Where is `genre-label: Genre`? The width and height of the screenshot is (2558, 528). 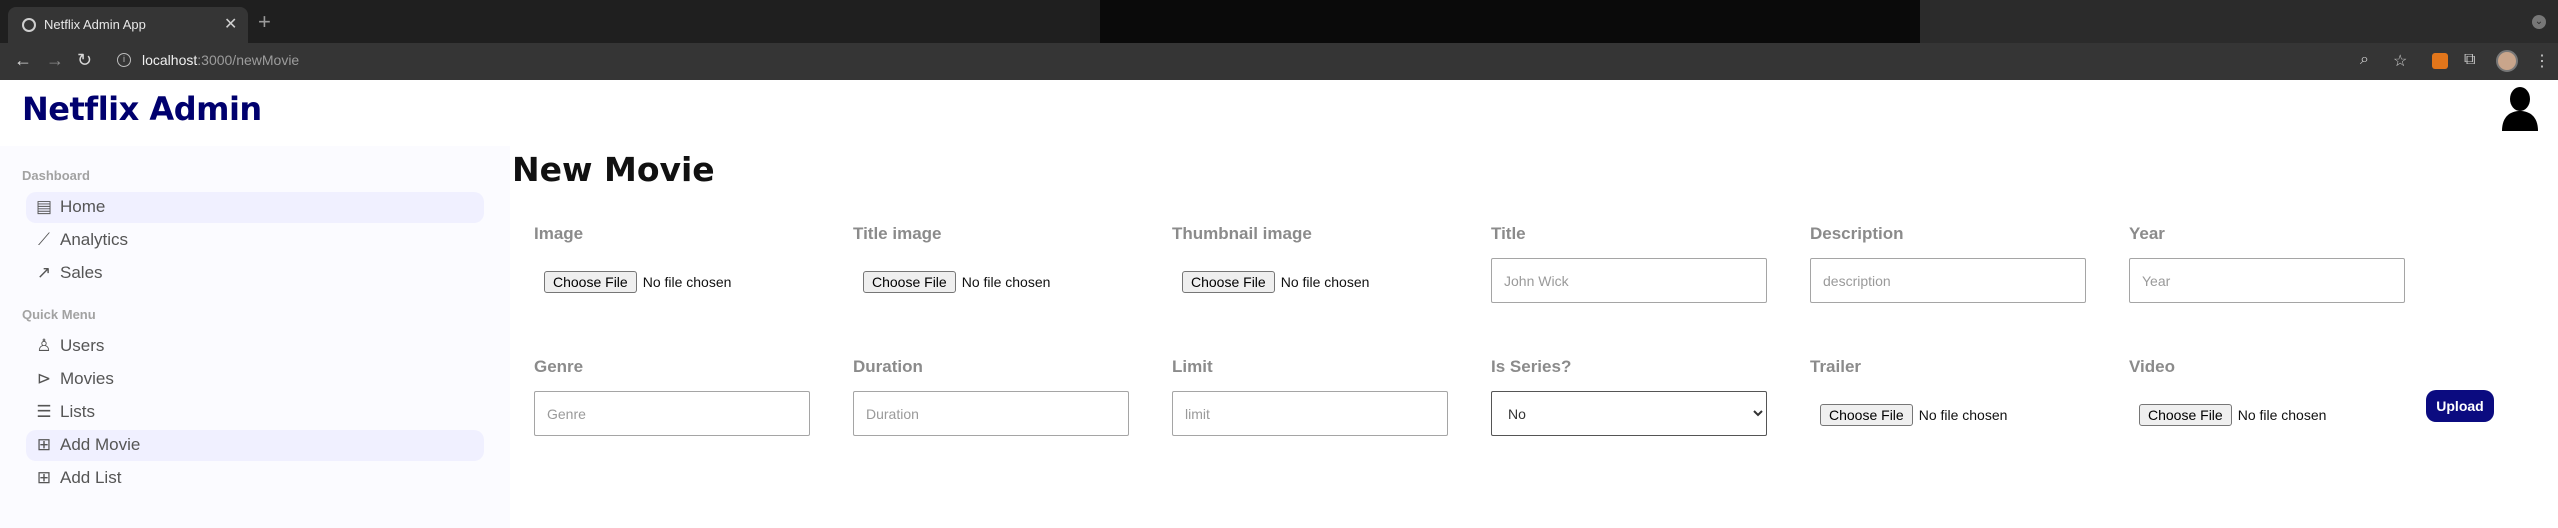 genre-label: Genre is located at coordinates (559, 366).